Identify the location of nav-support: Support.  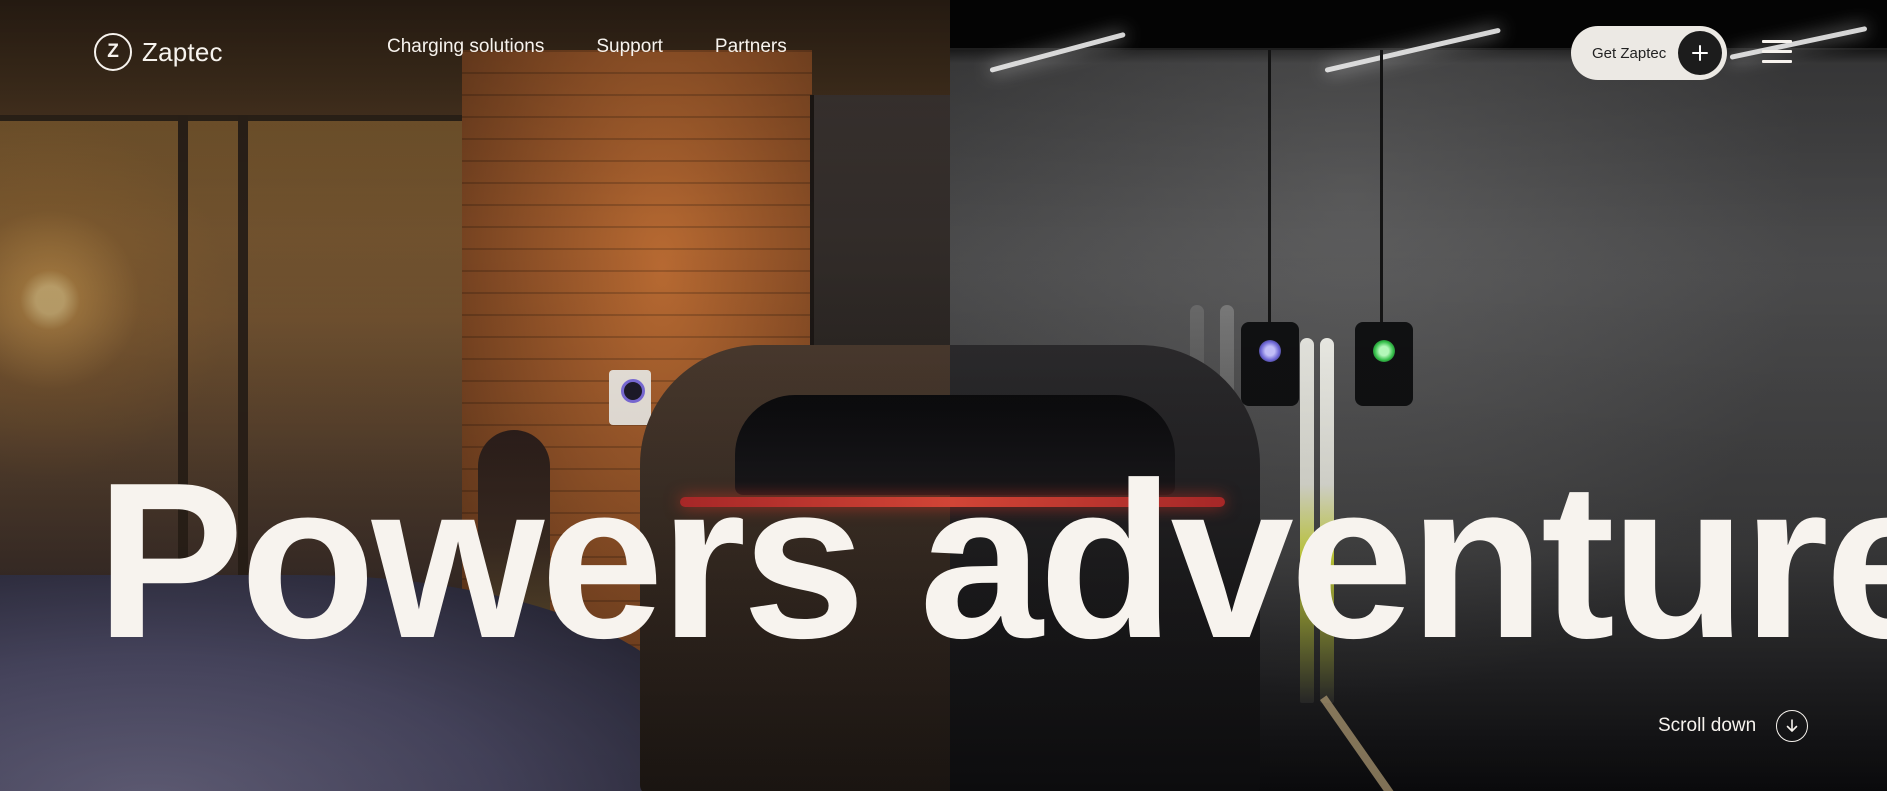
(629, 47).